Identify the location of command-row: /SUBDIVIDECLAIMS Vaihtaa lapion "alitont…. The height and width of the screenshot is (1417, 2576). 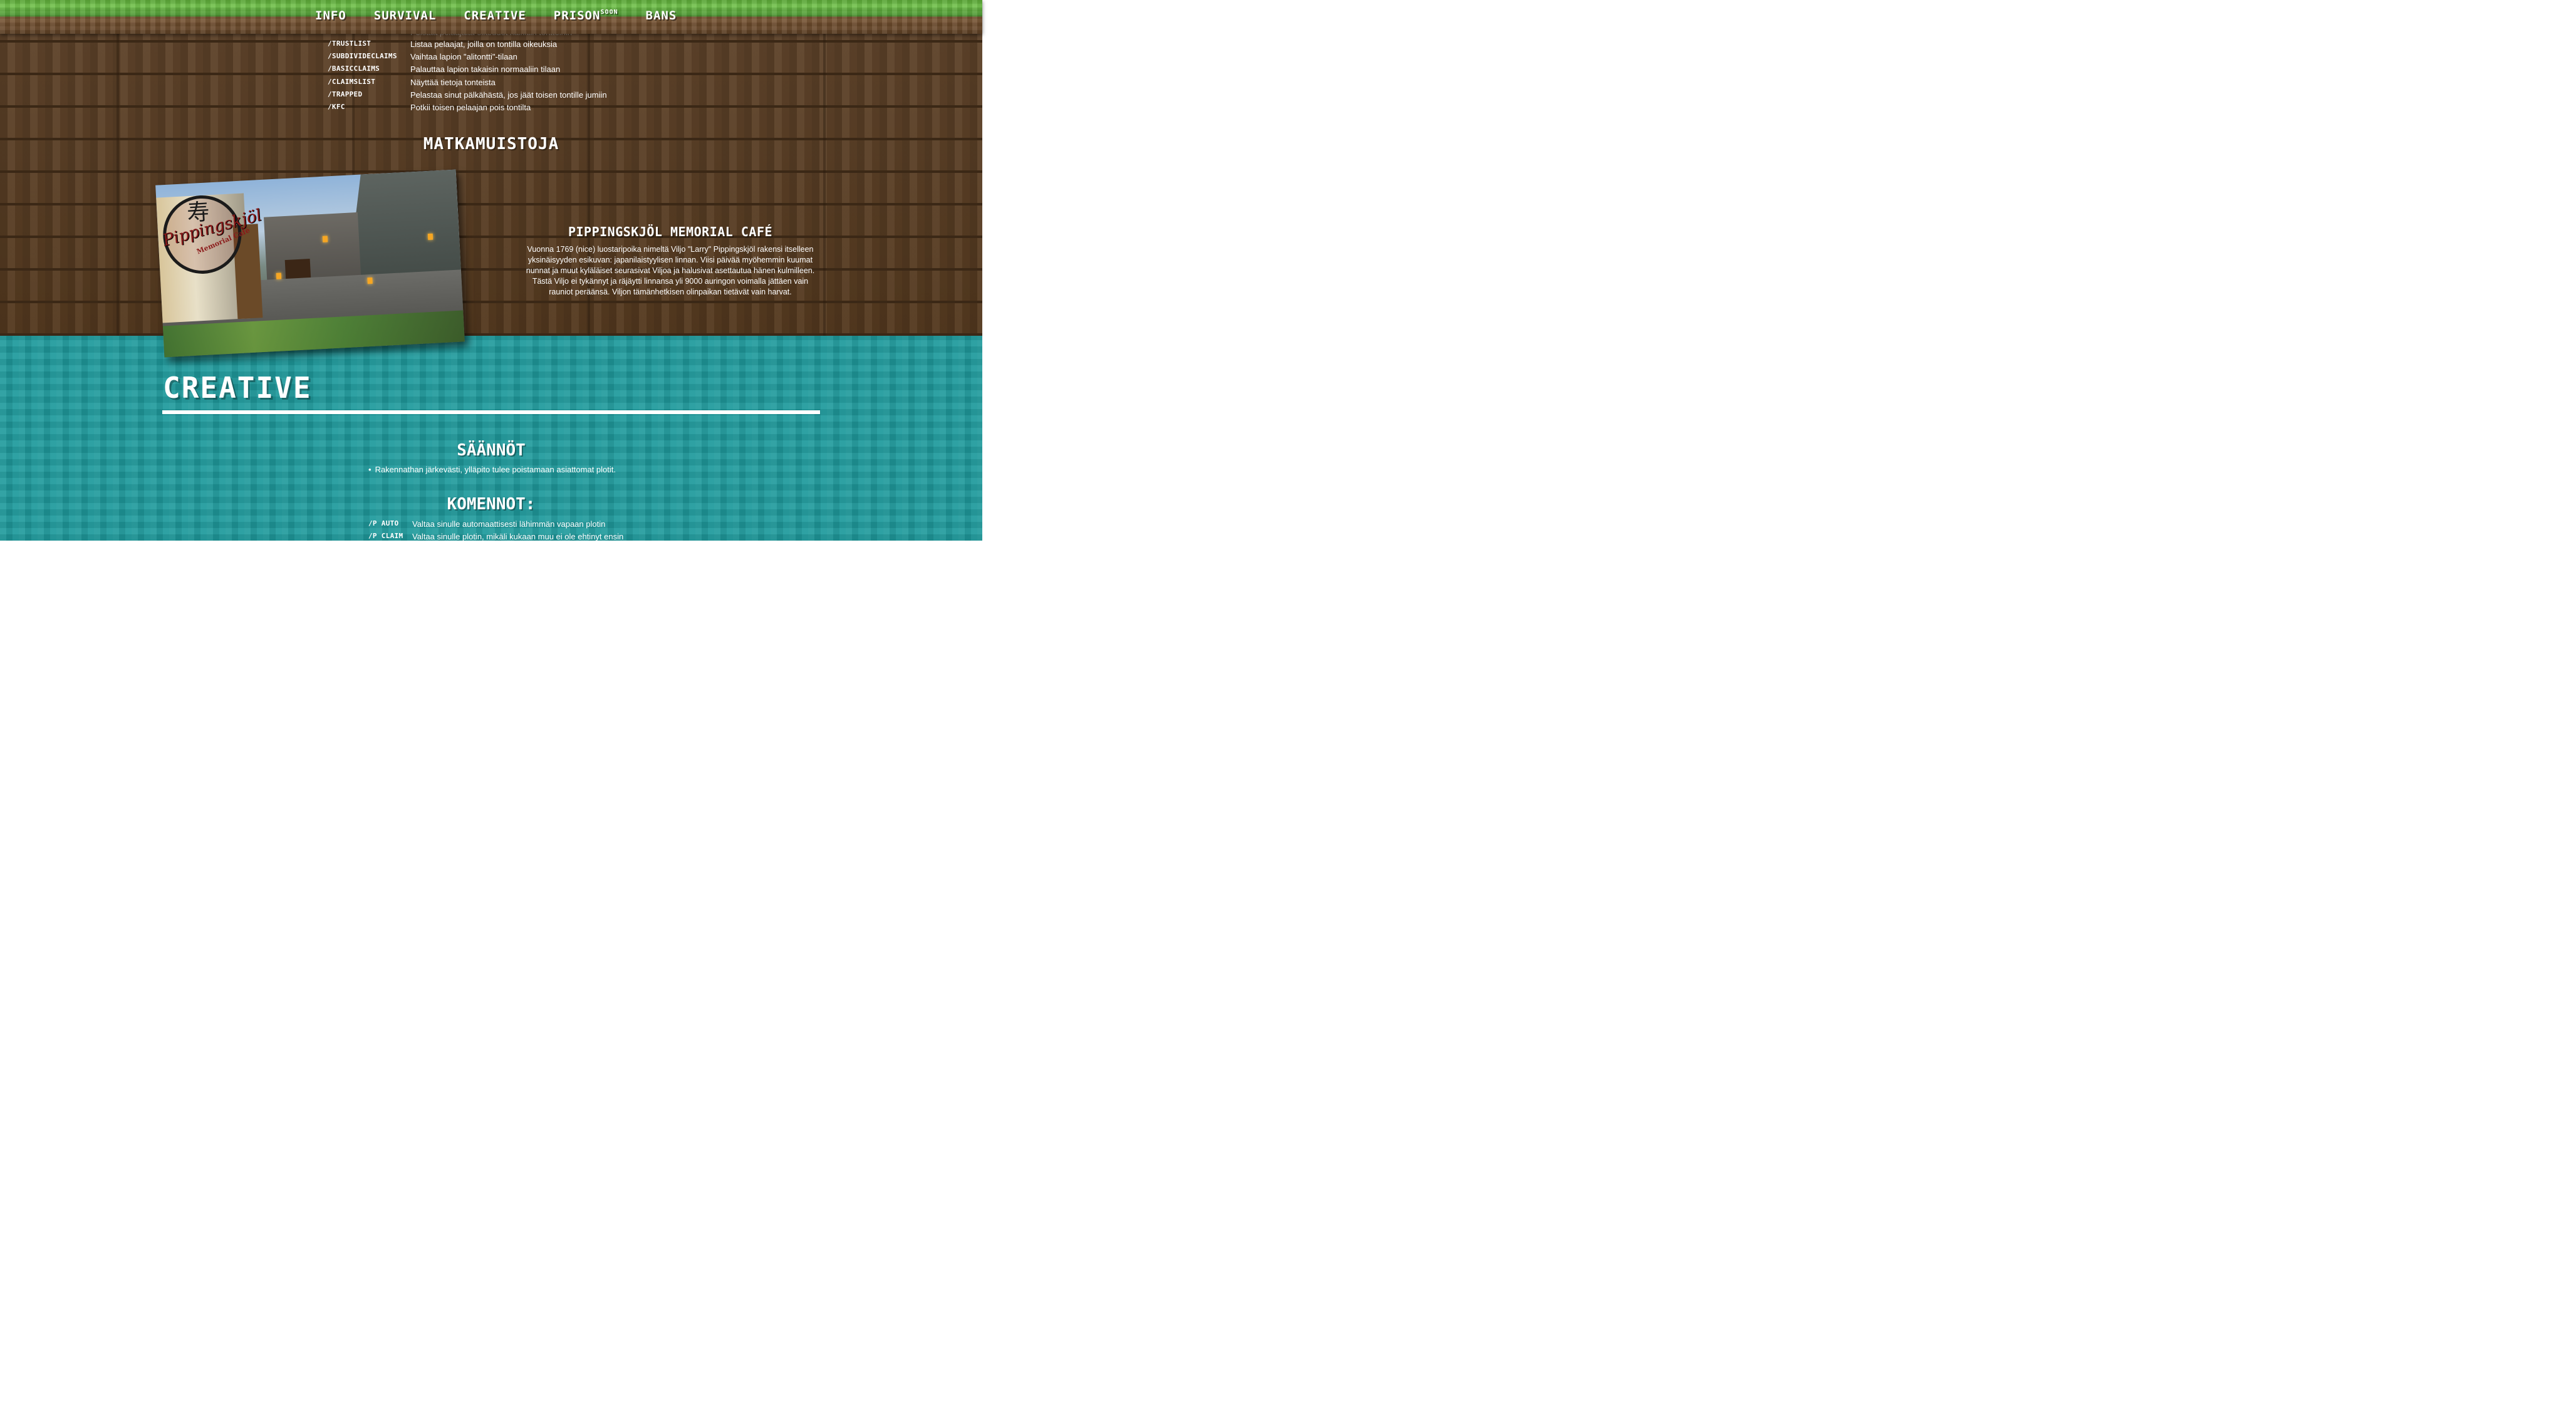
(422, 56).